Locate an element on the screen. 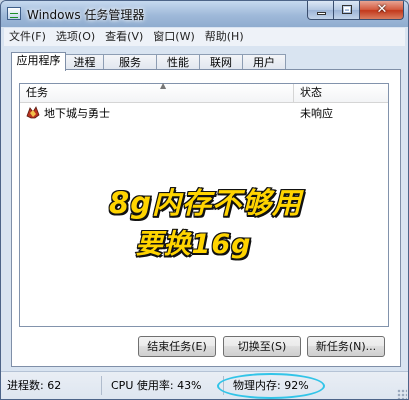  minimize-button is located at coordinates (320, 10).